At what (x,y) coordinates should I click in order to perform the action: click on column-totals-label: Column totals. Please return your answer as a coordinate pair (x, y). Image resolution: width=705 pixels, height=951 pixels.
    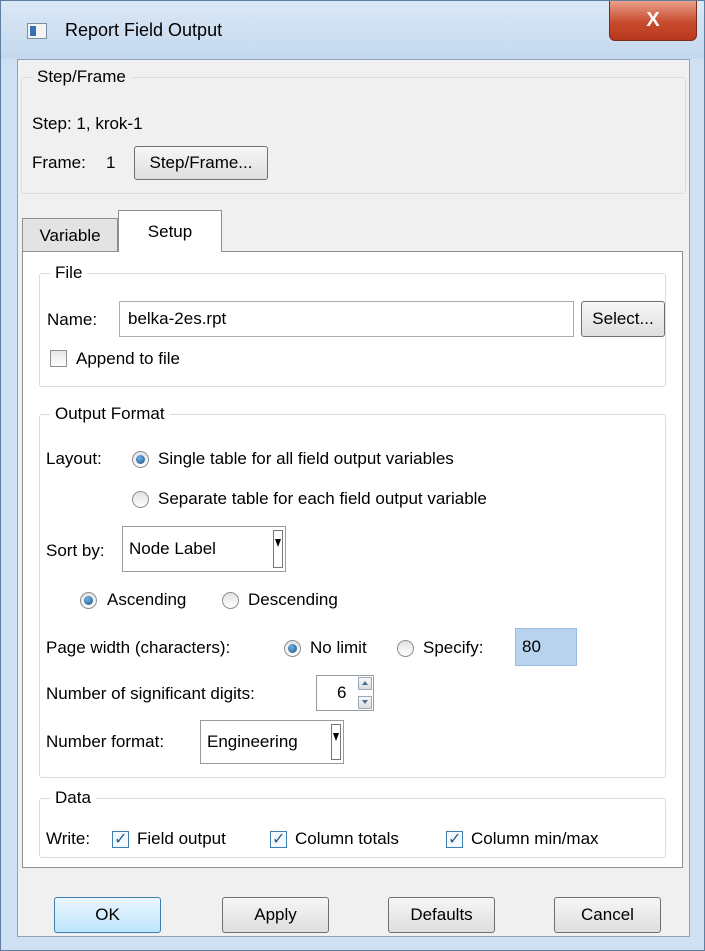
    Looking at the image, I should click on (347, 839).